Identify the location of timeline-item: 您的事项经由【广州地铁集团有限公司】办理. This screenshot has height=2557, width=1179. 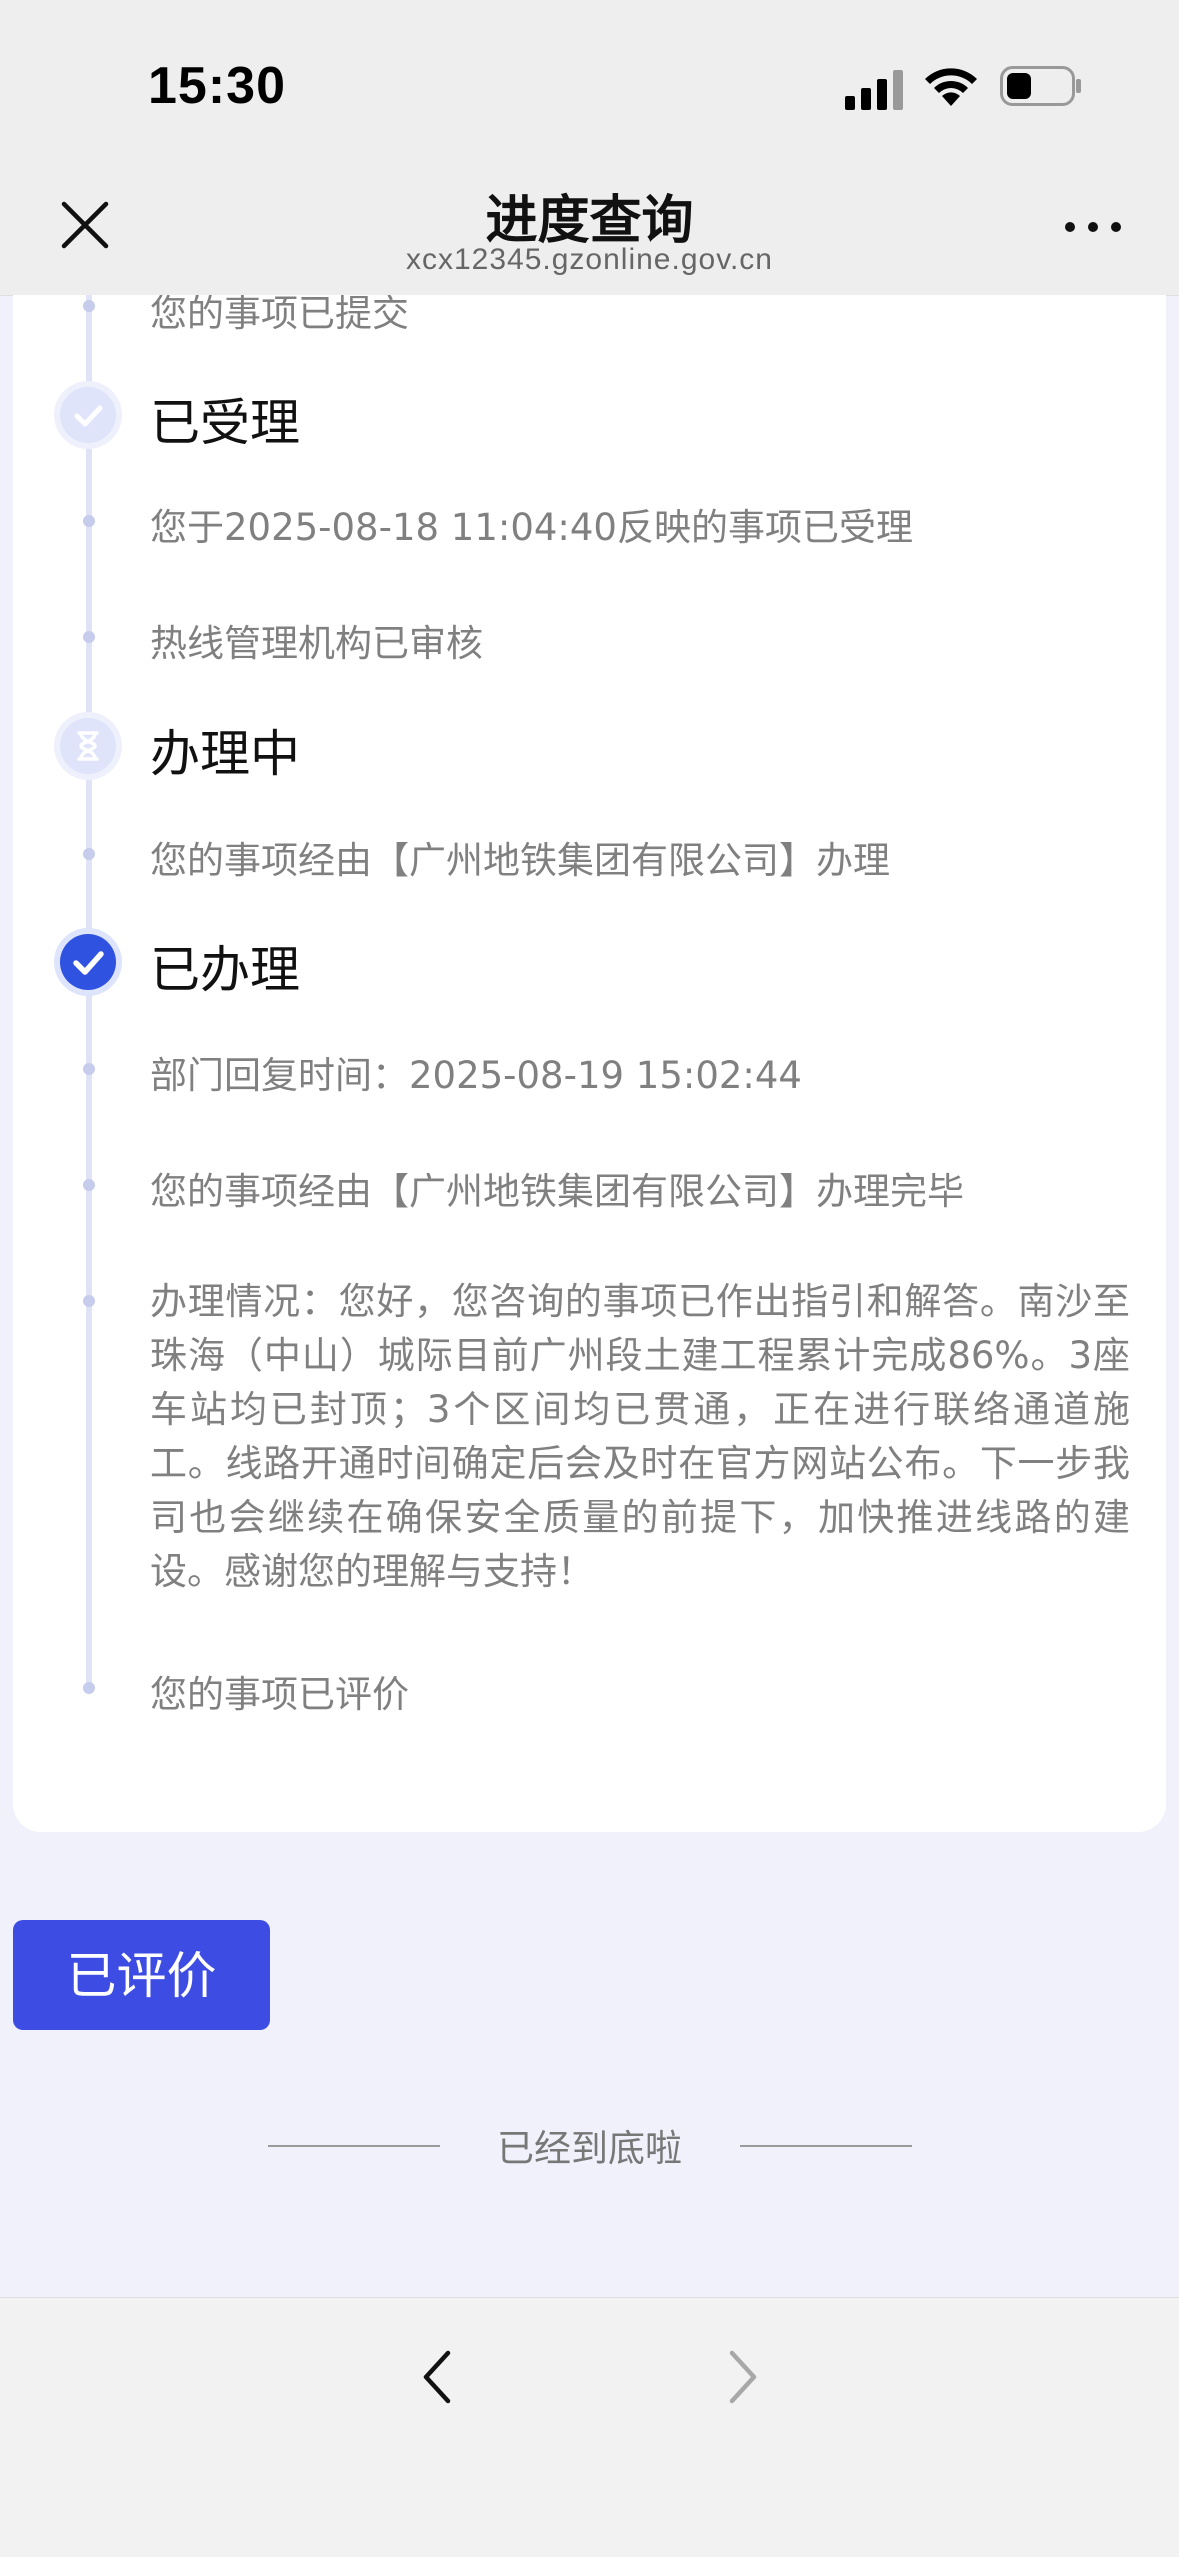
(520, 860).